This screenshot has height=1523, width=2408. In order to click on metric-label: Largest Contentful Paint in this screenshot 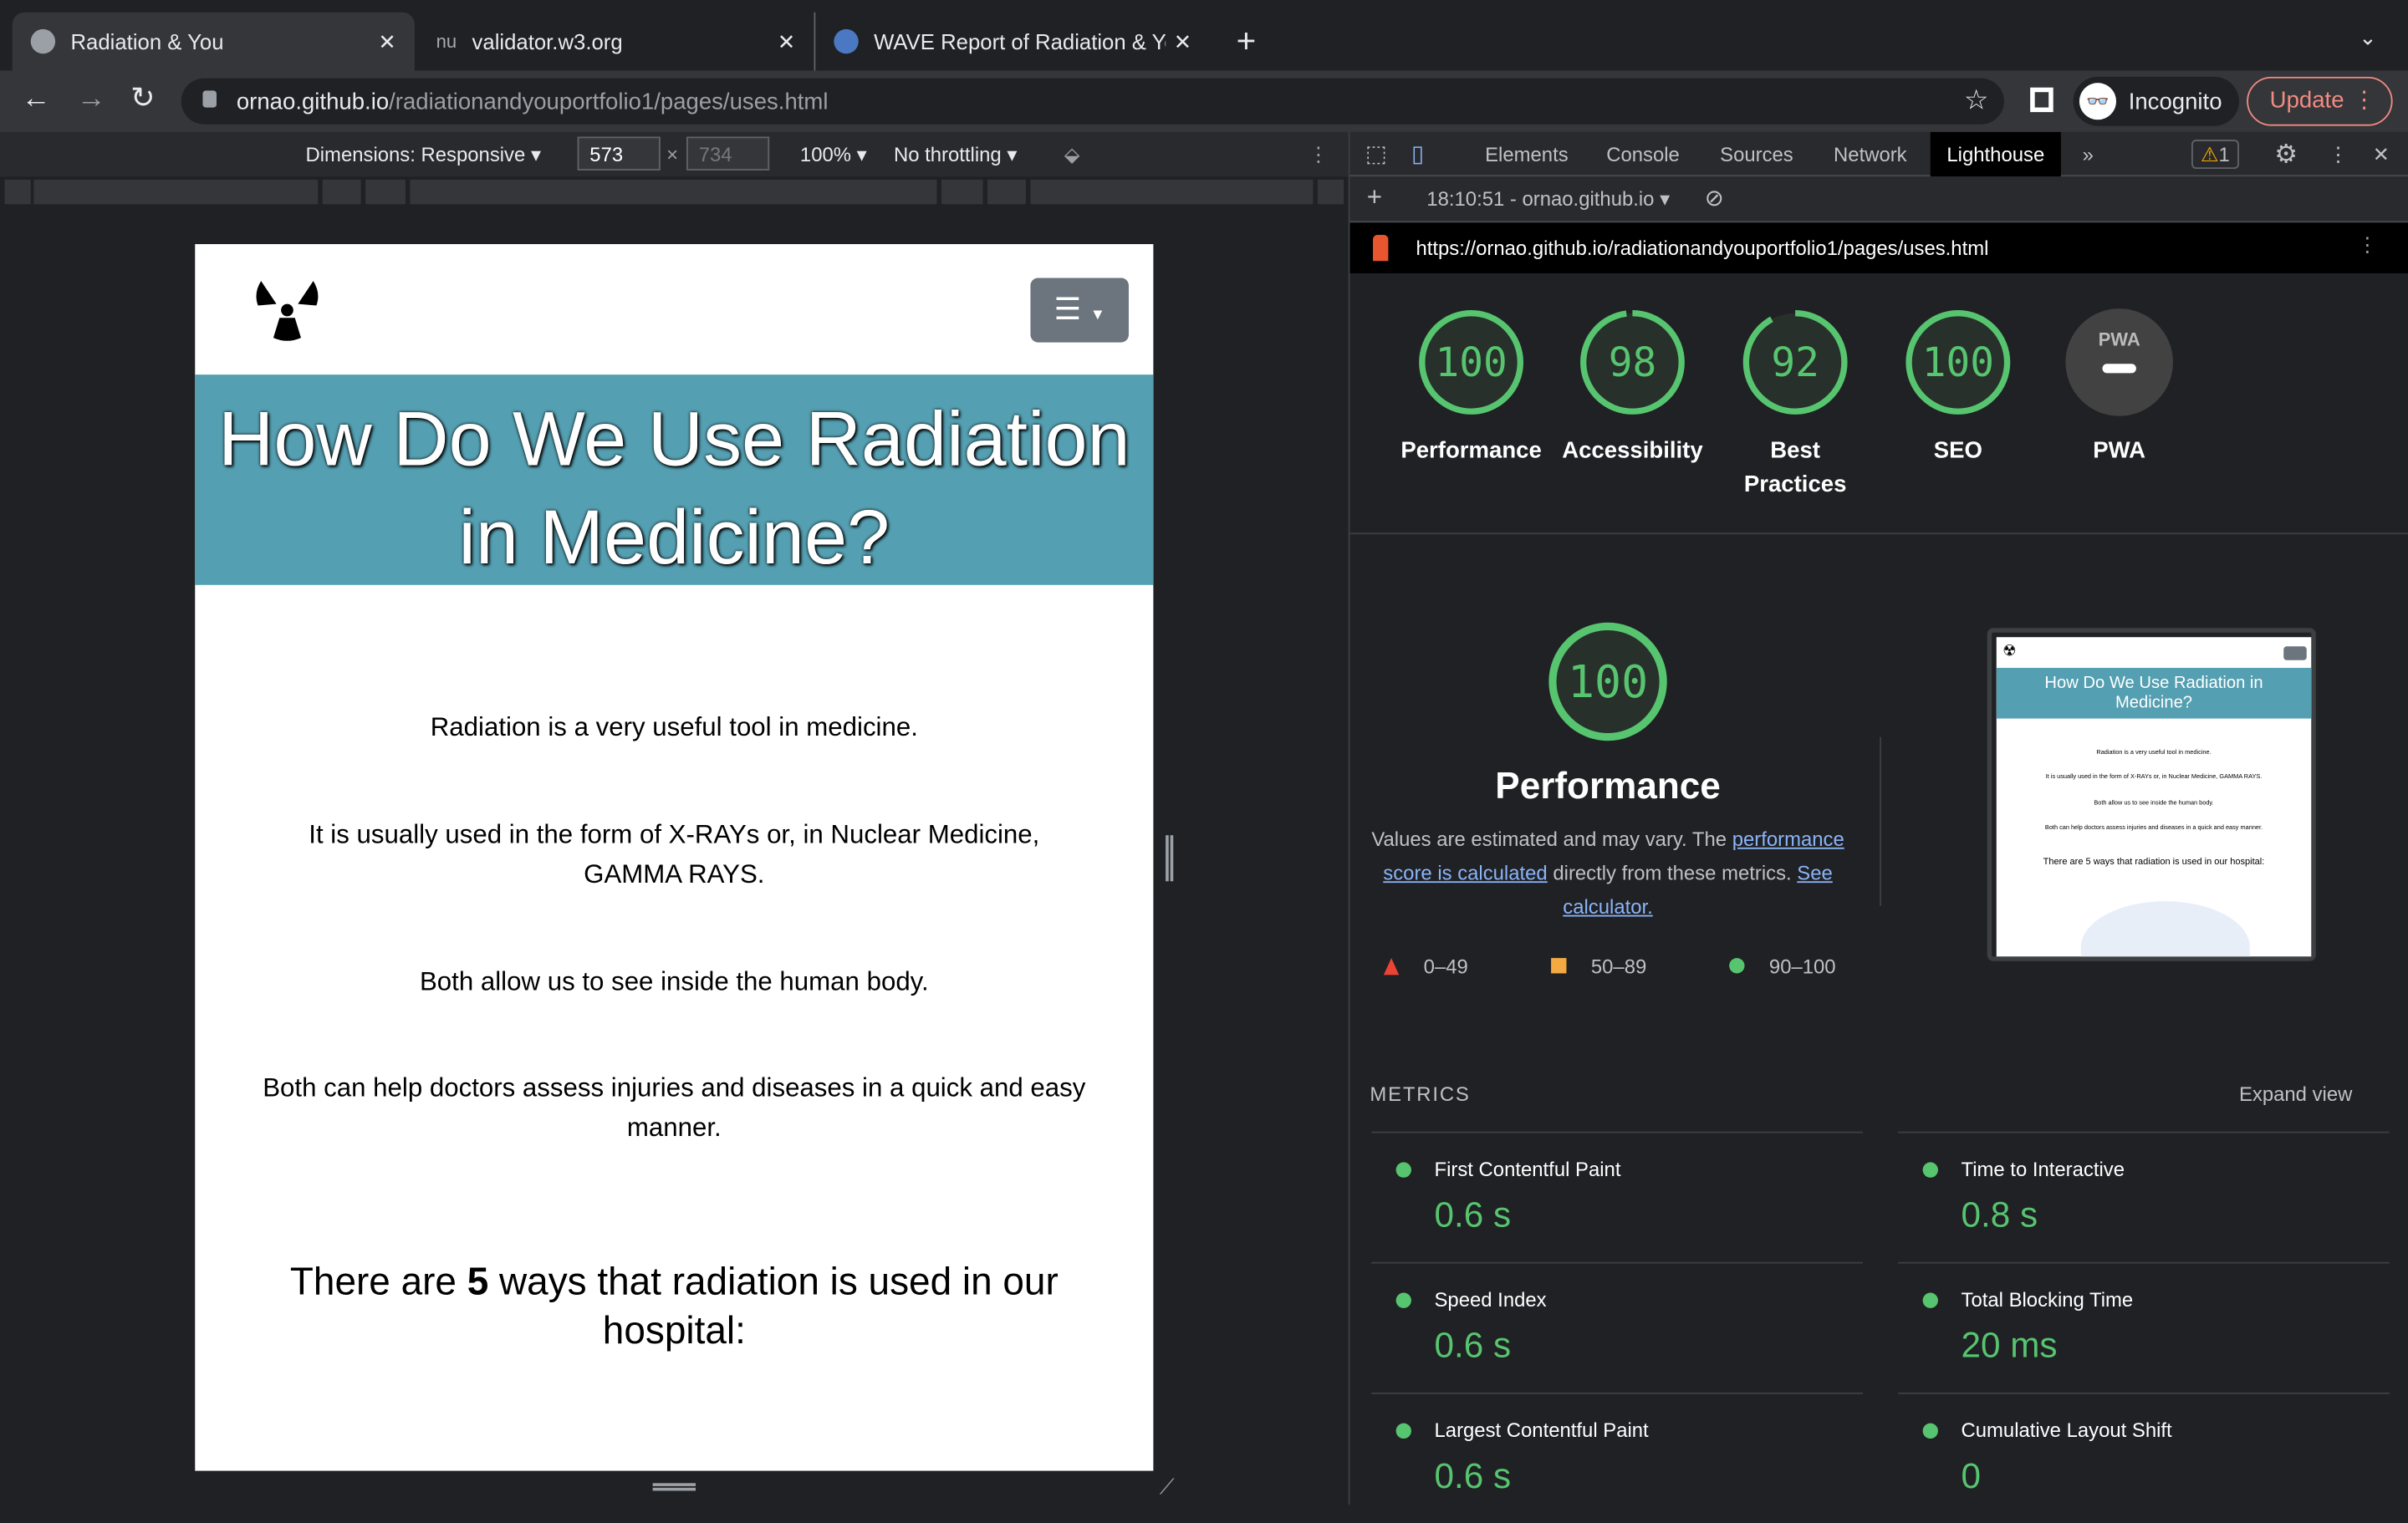, I will do `click(1542, 1430)`.